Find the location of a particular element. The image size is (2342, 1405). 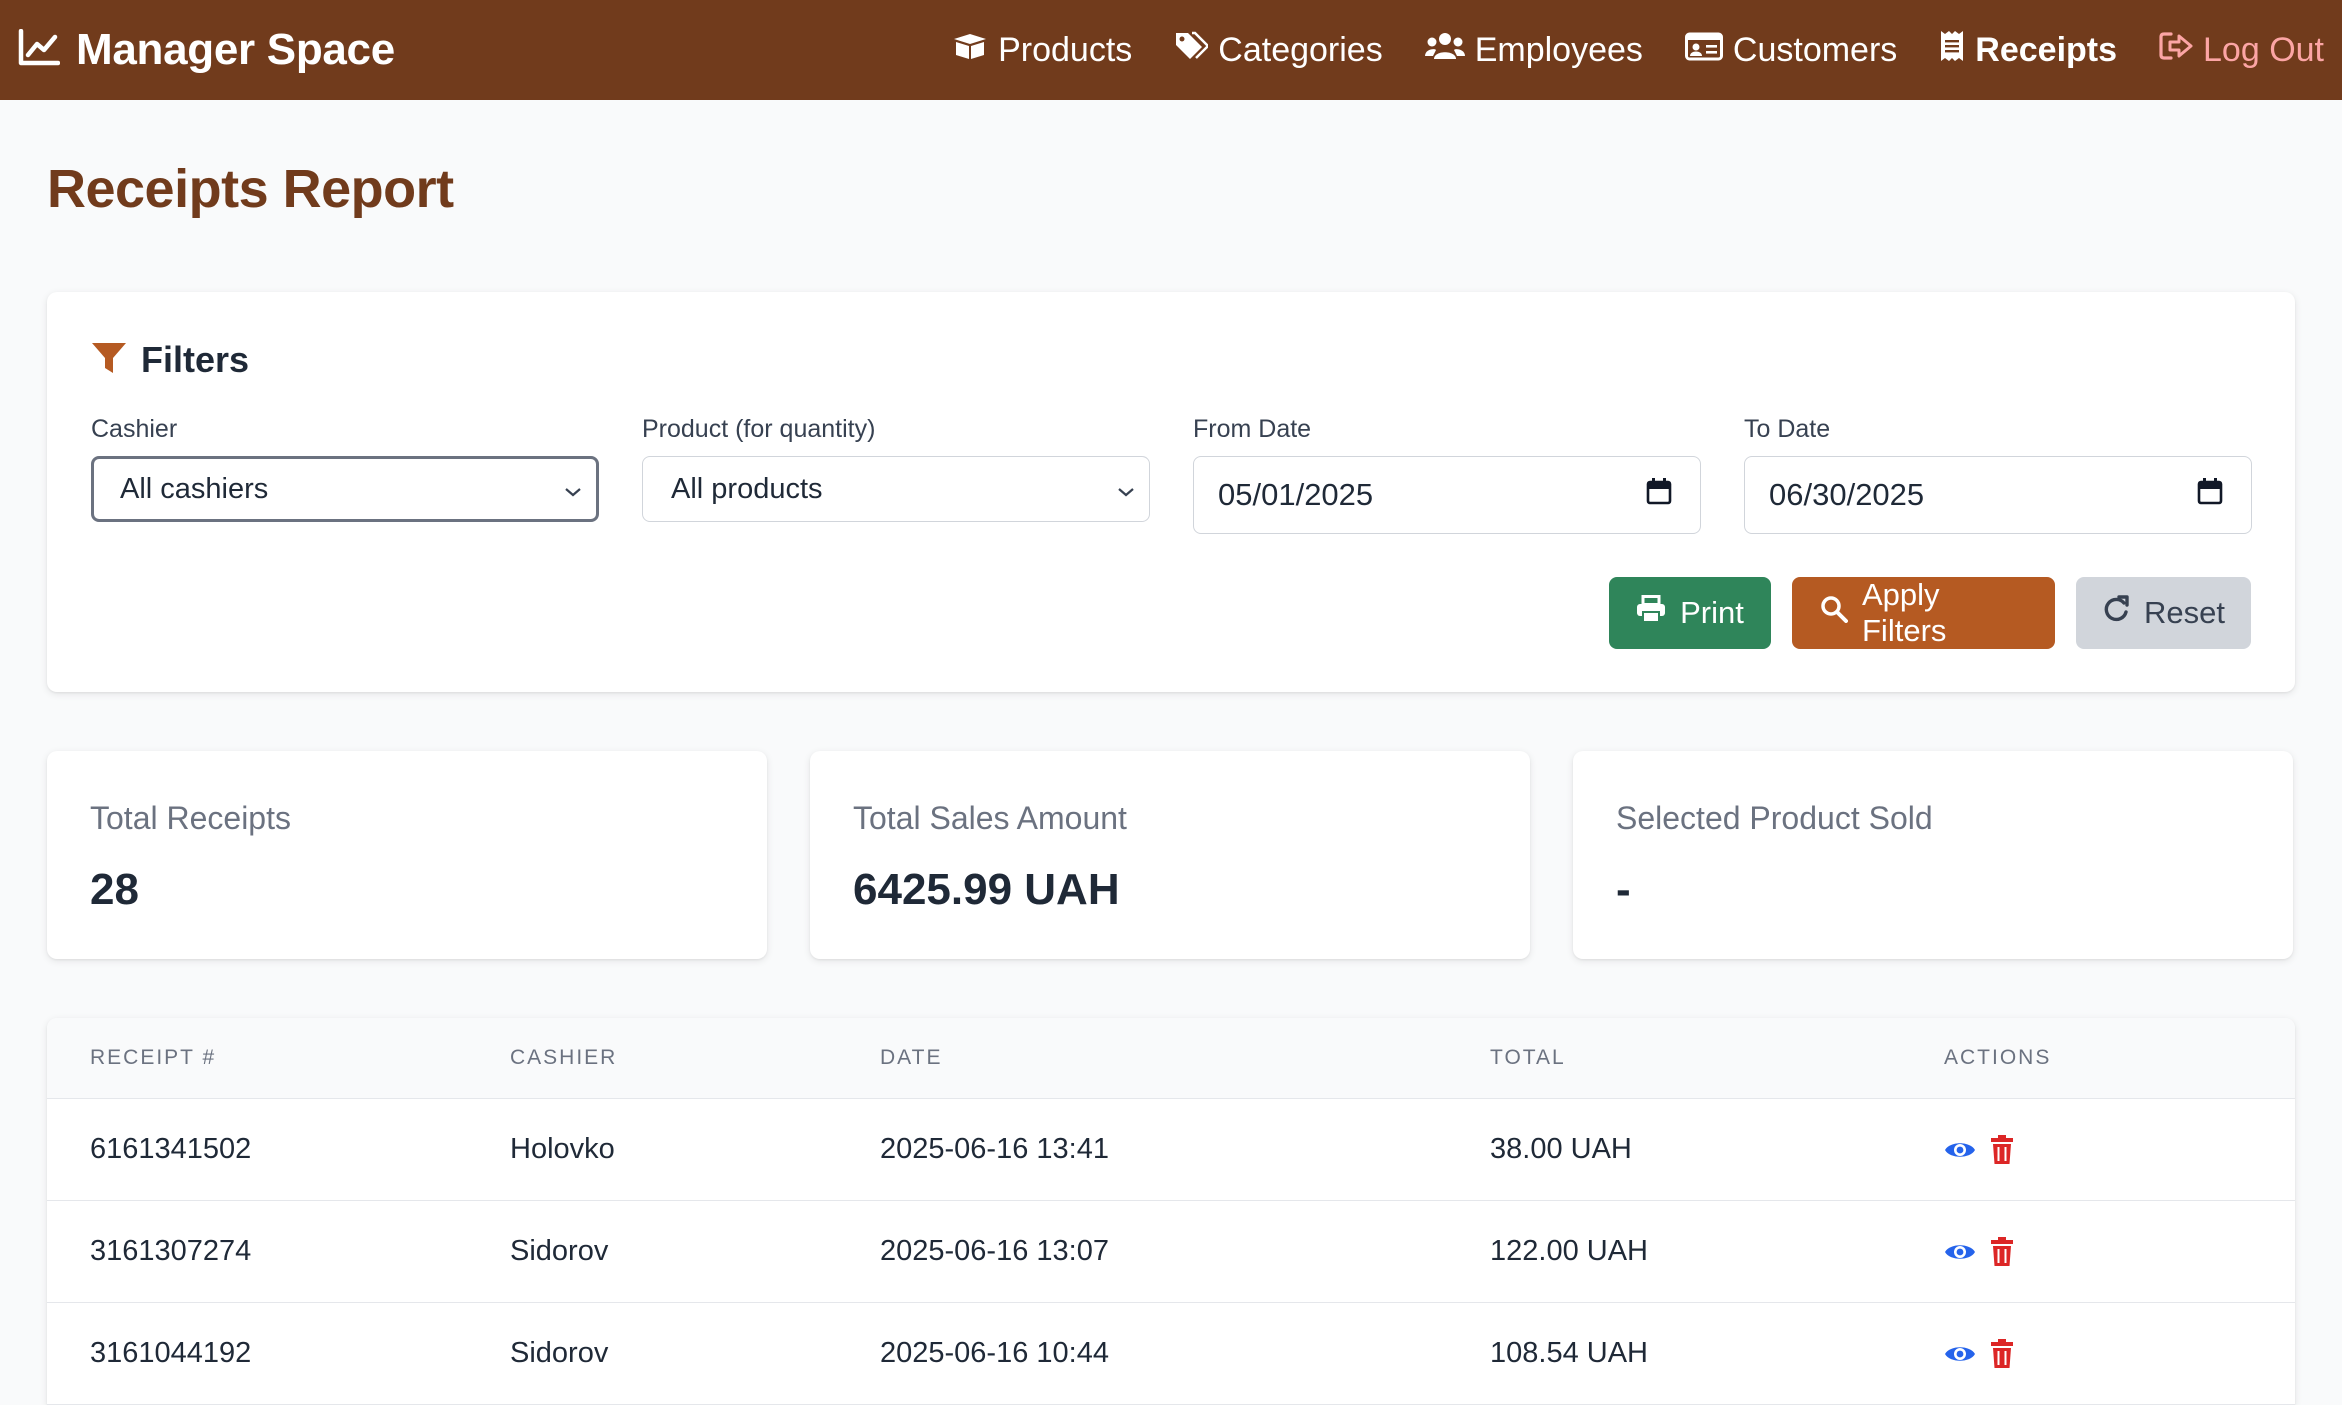

nav-categories: Categories is located at coordinates (1278, 50).